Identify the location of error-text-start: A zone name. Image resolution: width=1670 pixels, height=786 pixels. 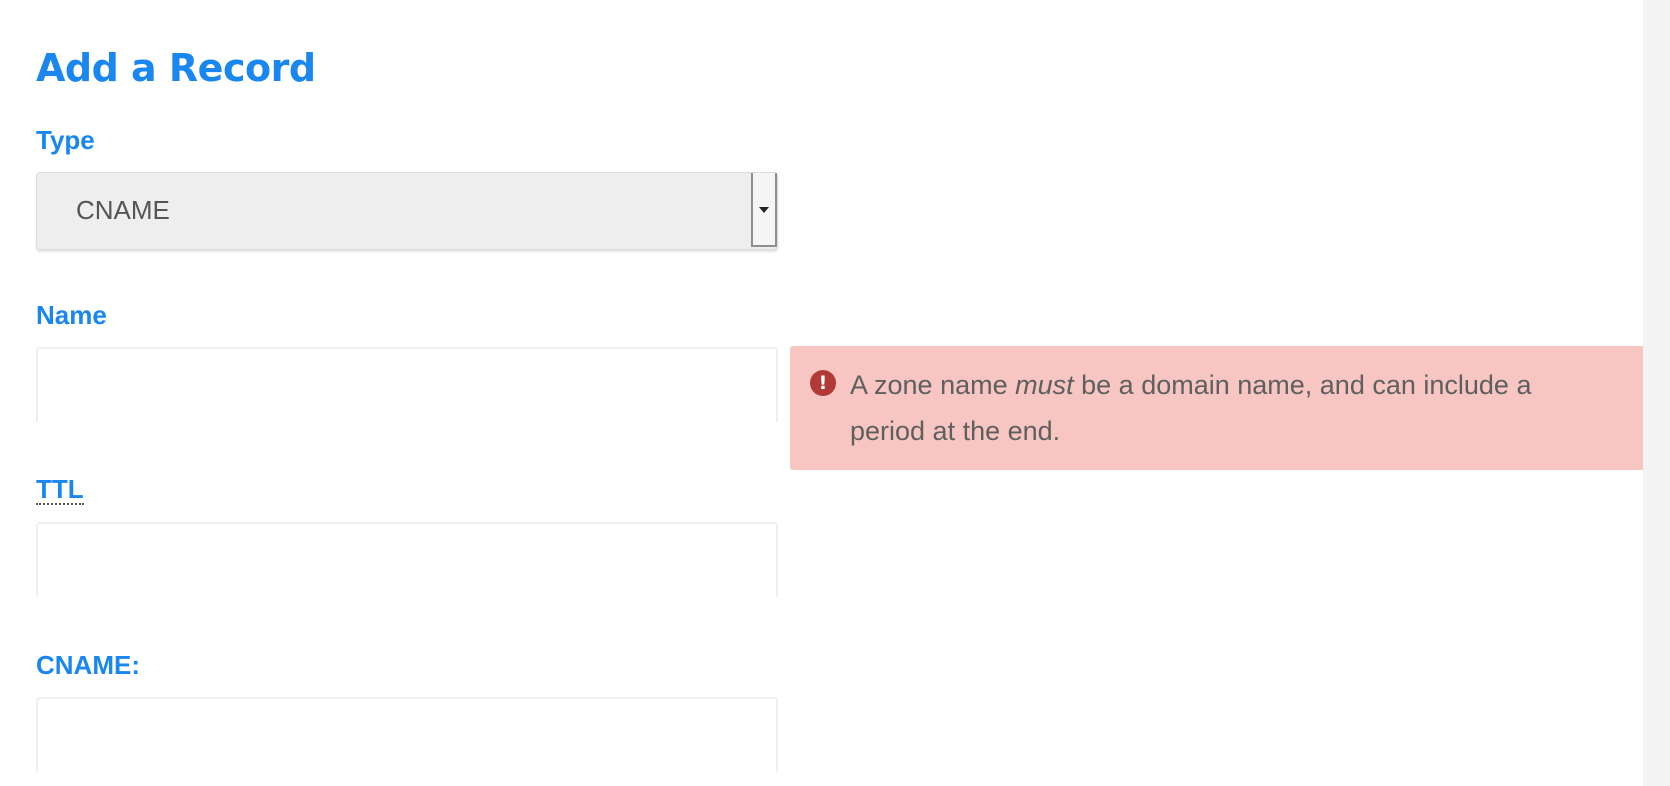
(933, 385).